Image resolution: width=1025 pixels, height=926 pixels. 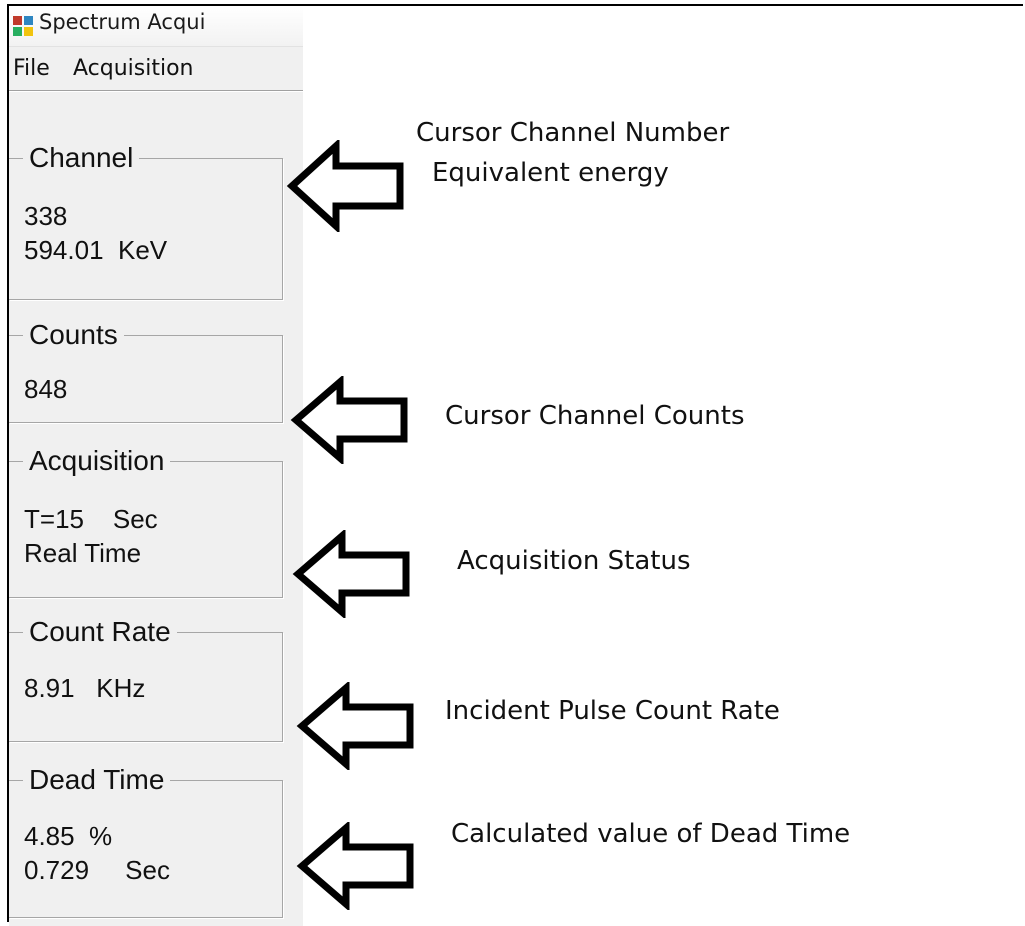 What do you see at coordinates (46, 389) in the screenshot?
I see `counts-value: 848` at bounding box center [46, 389].